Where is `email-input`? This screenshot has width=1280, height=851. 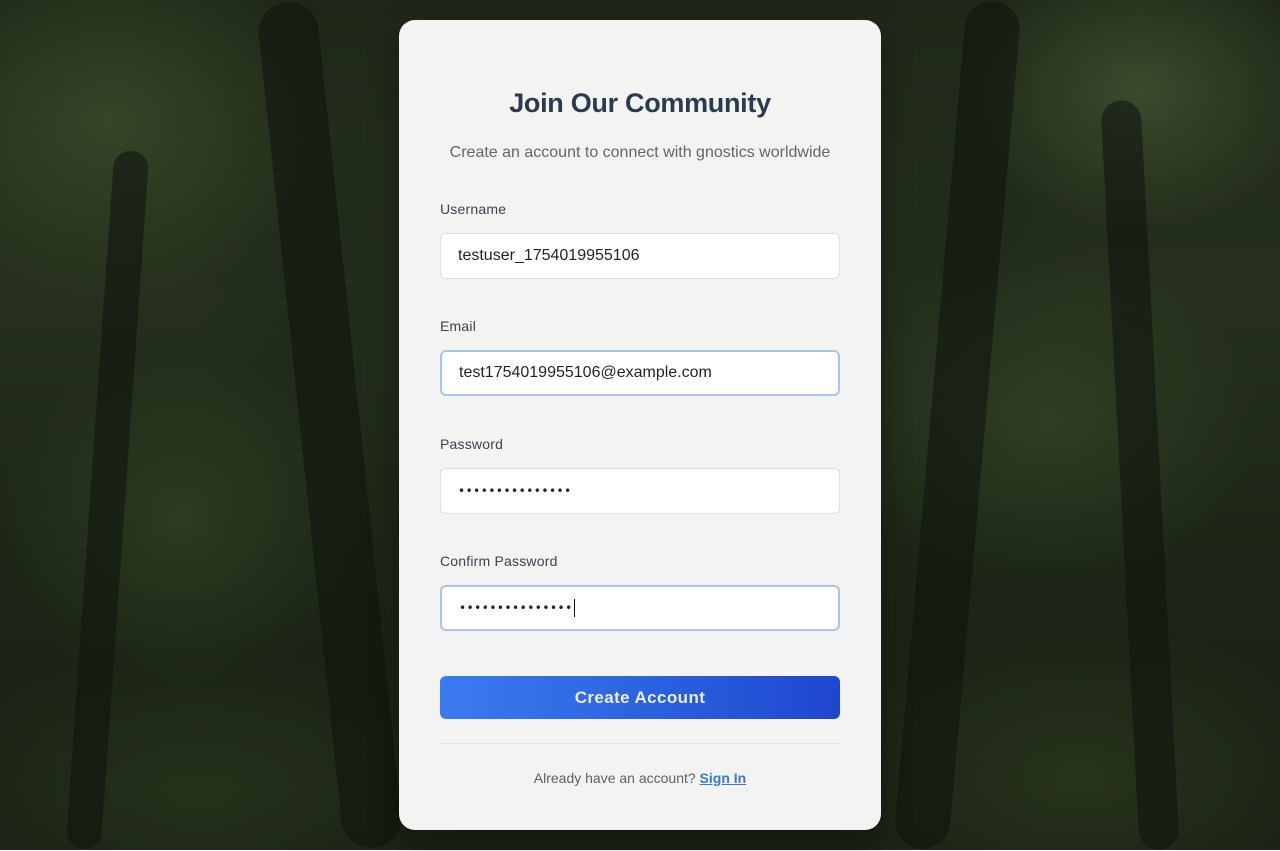
email-input is located at coordinates (640, 373).